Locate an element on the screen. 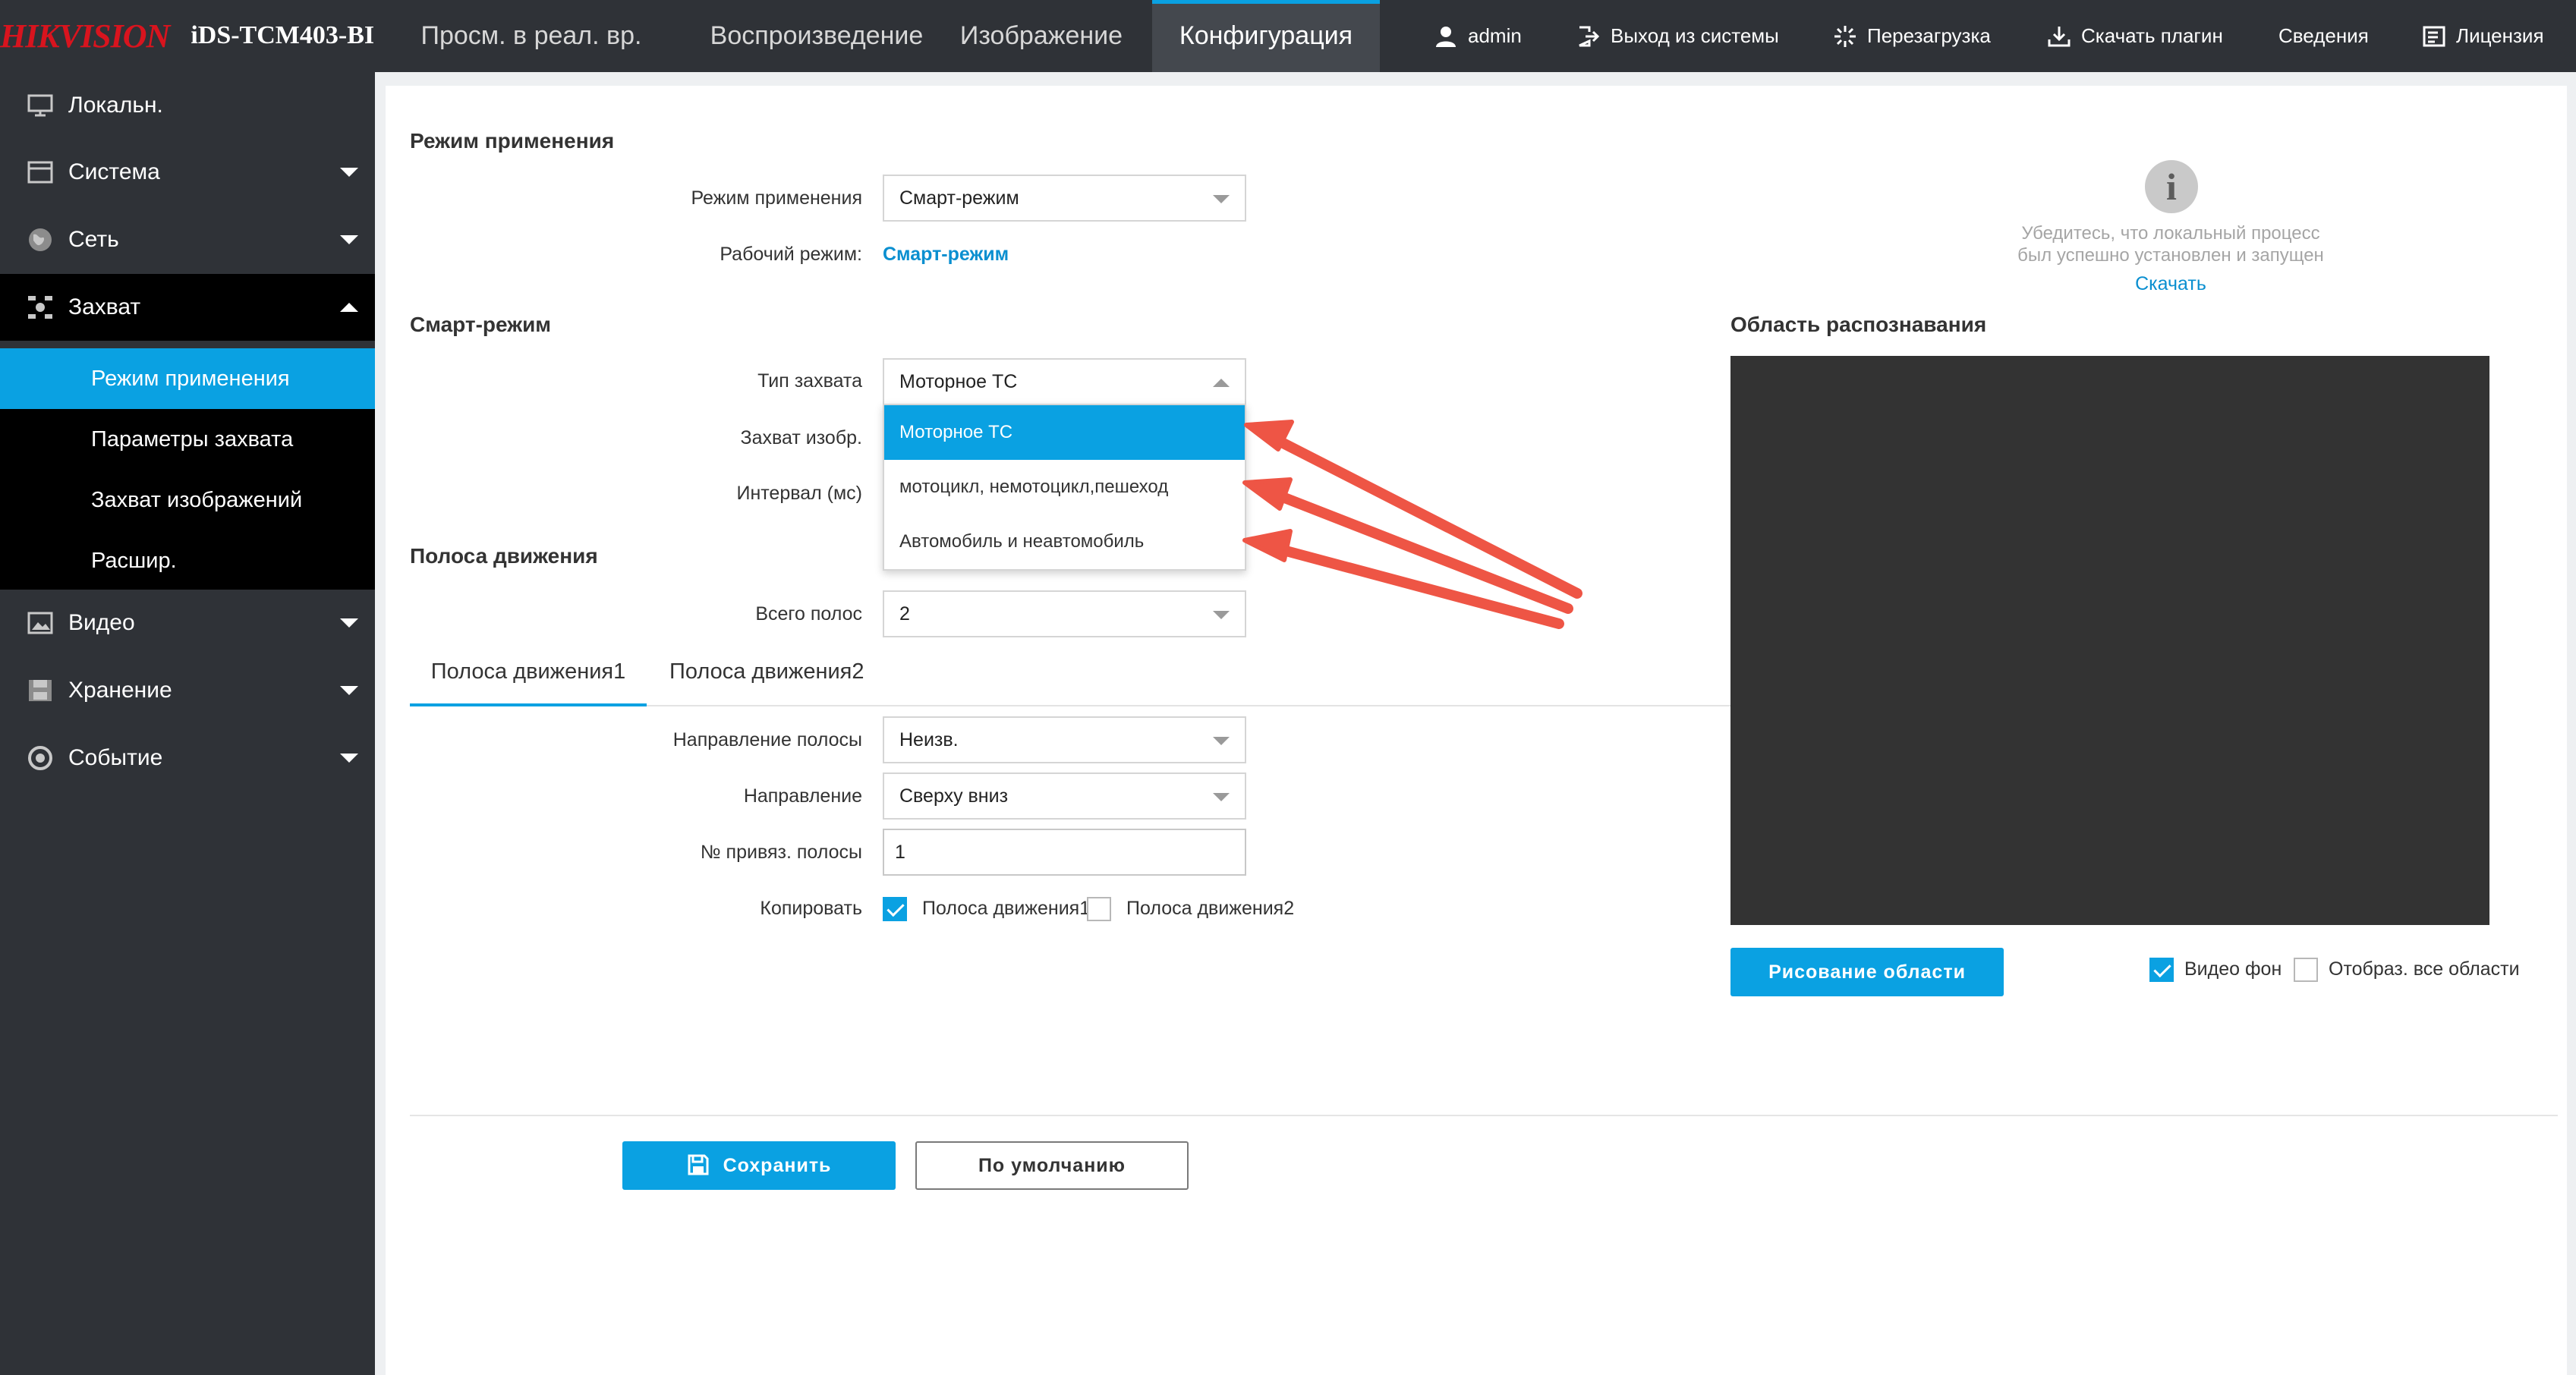  reboot-button: Перезагрузка is located at coordinates (1912, 36).